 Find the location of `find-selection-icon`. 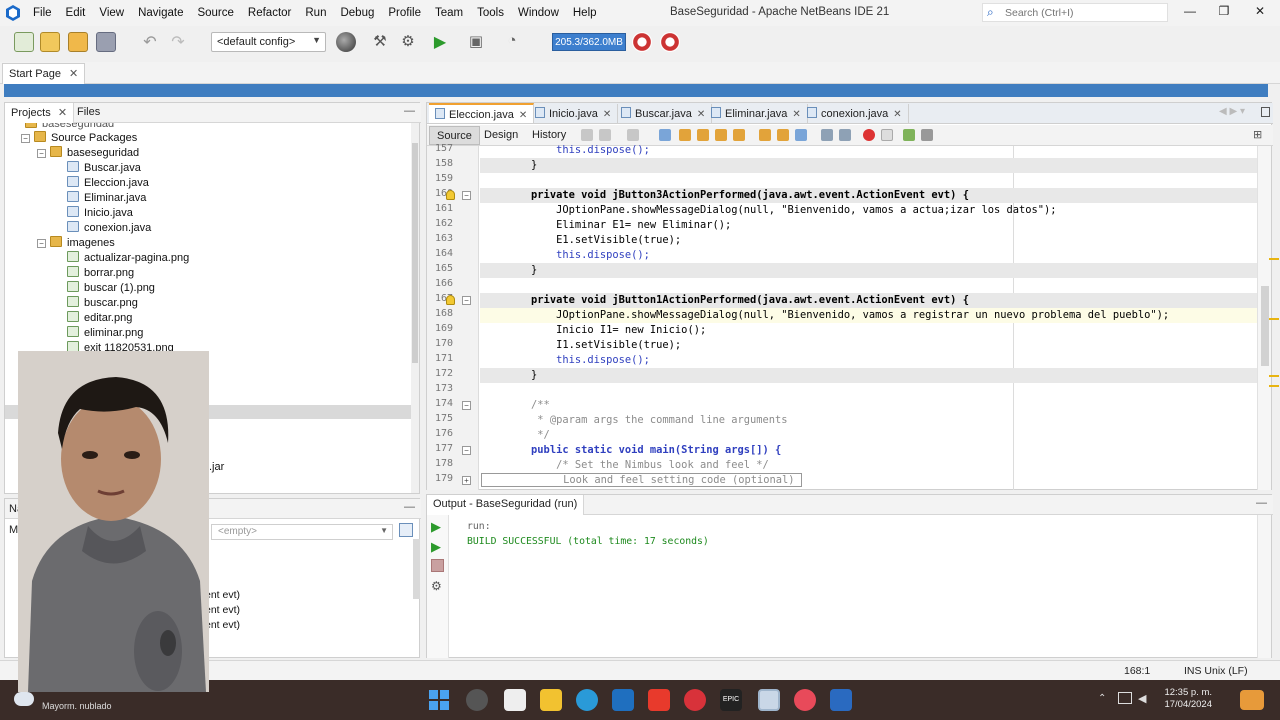

find-selection-icon is located at coordinates (721, 135).